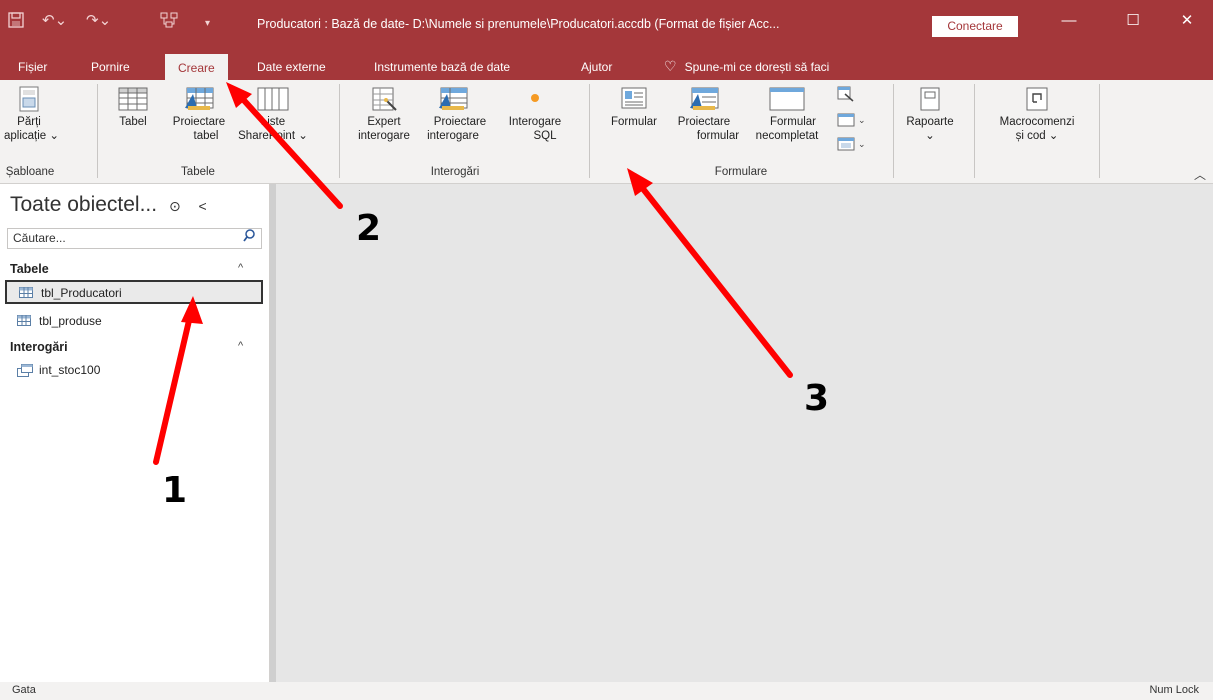  I want to click on nav-item-tbl-produse: tbl_produse, so click(134, 322).